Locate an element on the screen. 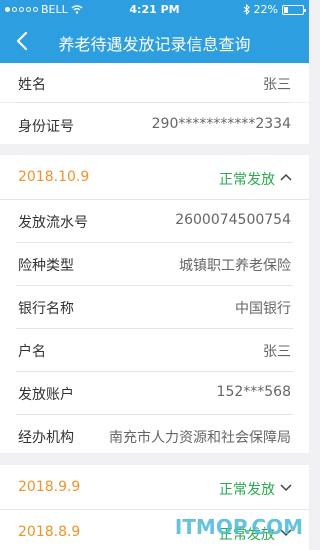 The width and height of the screenshot is (320, 550). detail-label: 户名 is located at coordinates (32, 352).